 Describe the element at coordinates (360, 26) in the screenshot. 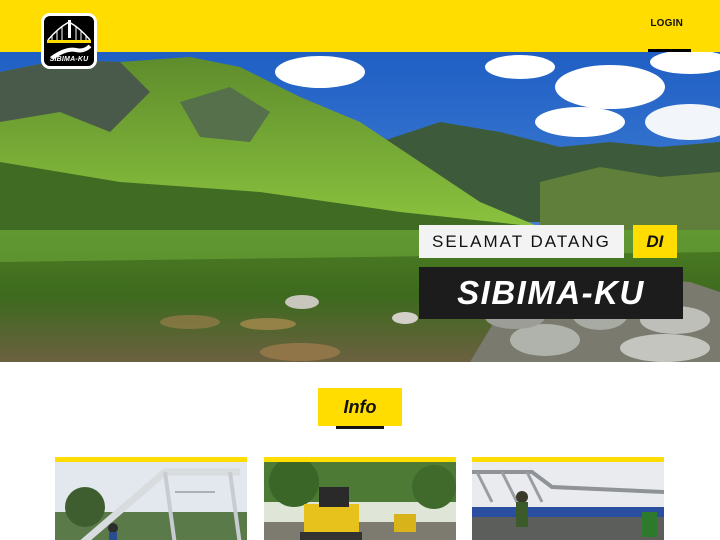

I see `header-bar: LOGIN` at that location.